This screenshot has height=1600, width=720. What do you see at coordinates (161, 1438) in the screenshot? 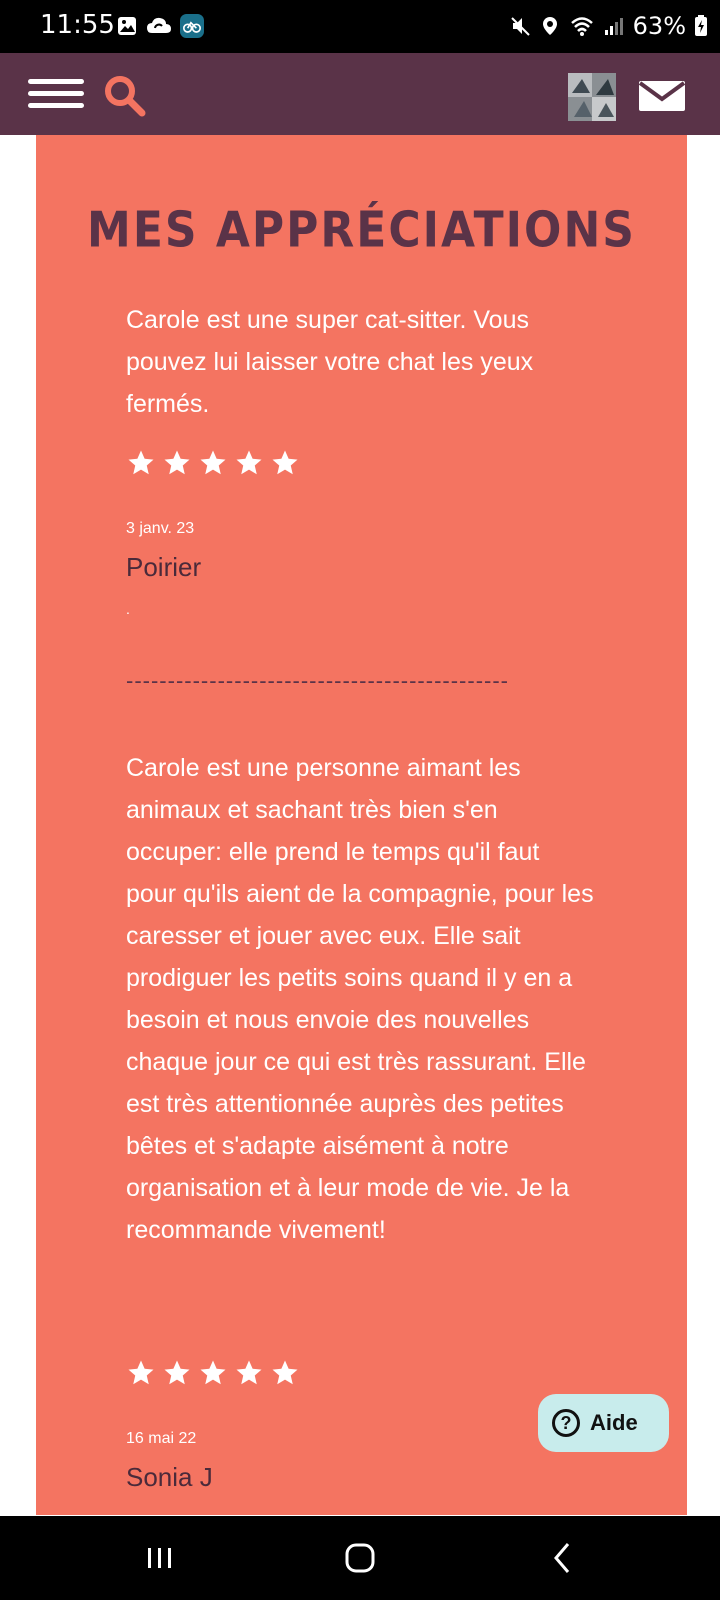
I see `review-date: 16 mai 22` at bounding box center [161, 1438].